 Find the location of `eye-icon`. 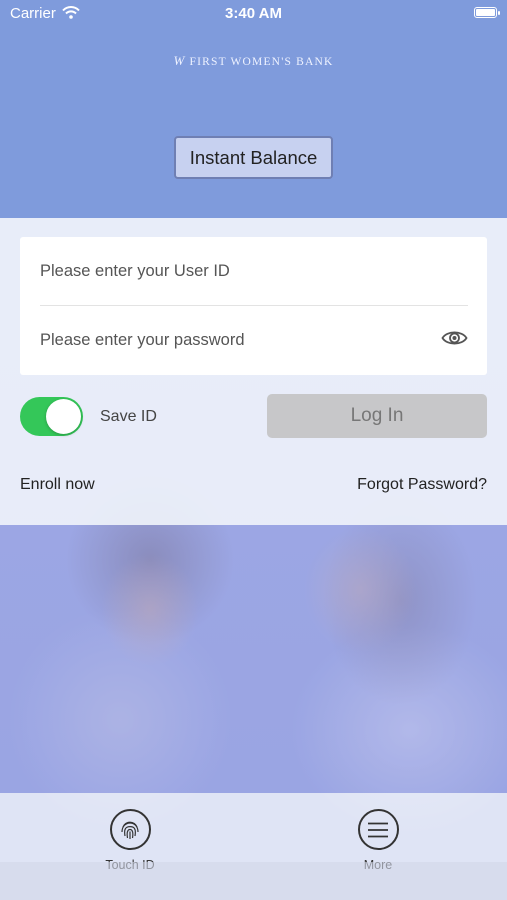

eye-icon is located at coordinates (454, 340).